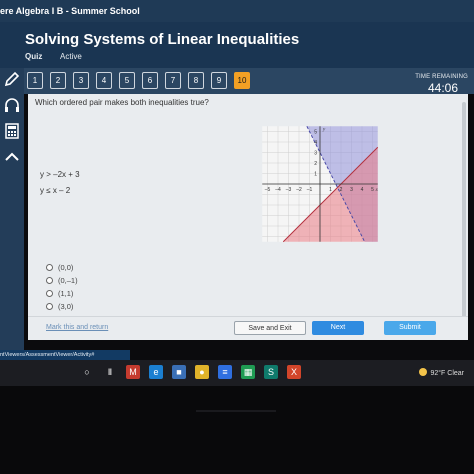 This screenshot has width=474, height=474. What do you see at coordinates (127, 80) in the screenshot?
I see `question-5-button: 5` at bounding box center [127, 80].